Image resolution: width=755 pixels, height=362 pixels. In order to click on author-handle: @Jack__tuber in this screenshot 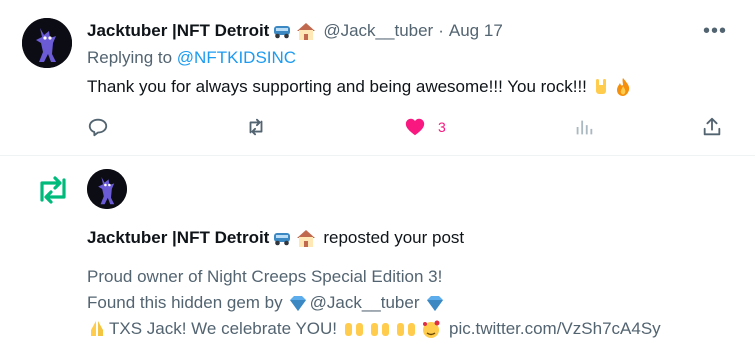, I will do `click(378, 31)`.